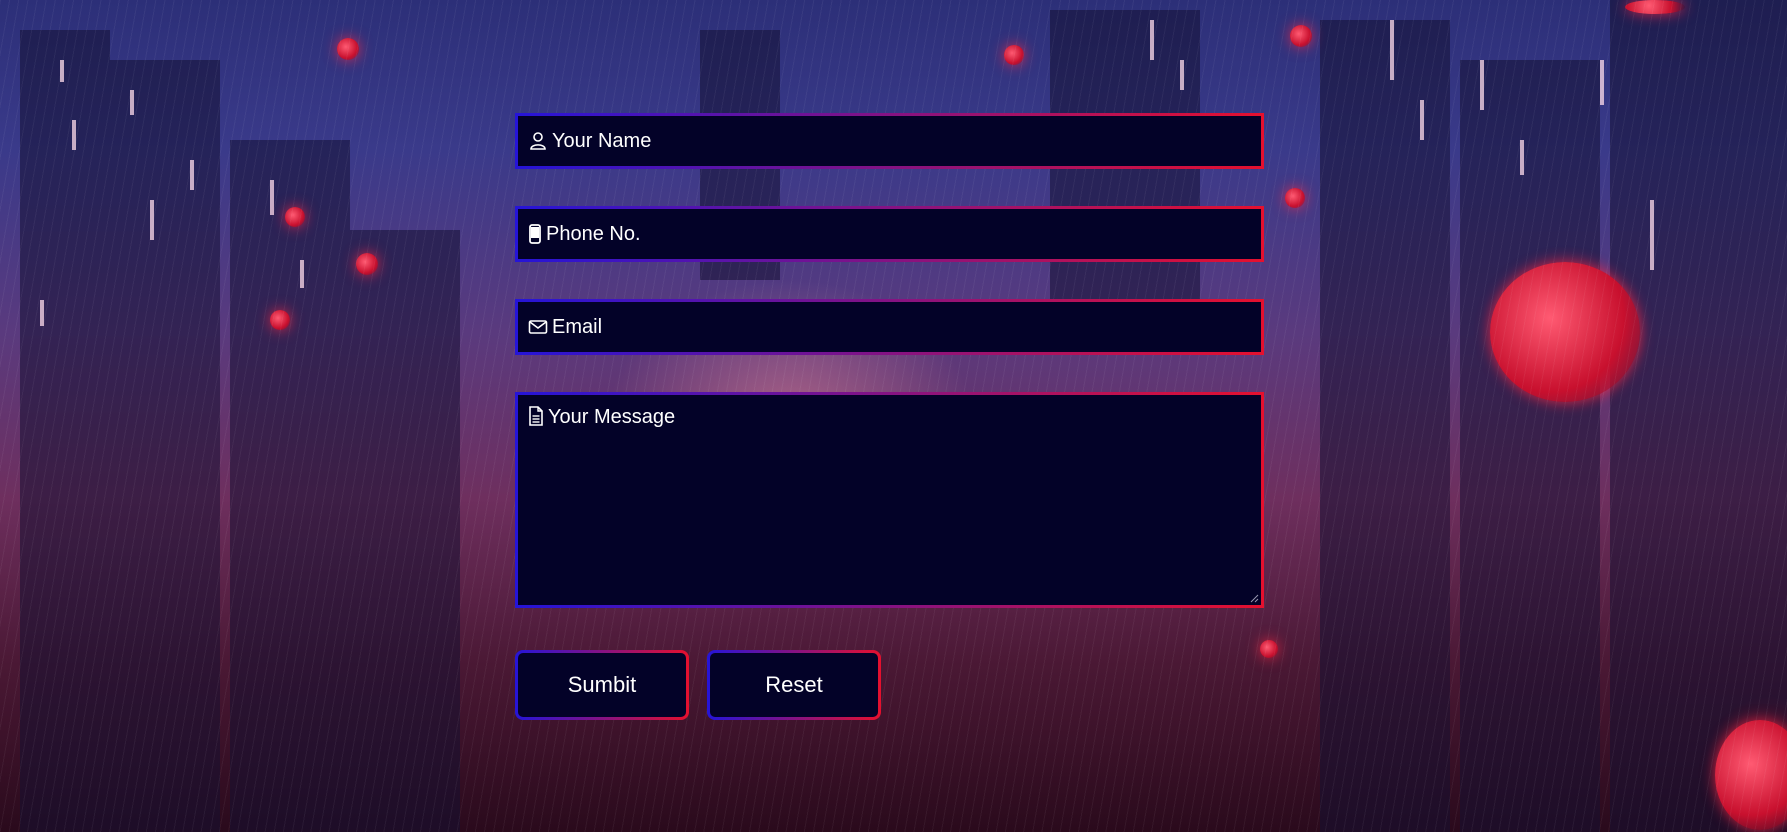 The image size is (1787, 832). Describe the element at coordinates (889, 141) in the screenshot. I see `name-field: Your Name` at that location.